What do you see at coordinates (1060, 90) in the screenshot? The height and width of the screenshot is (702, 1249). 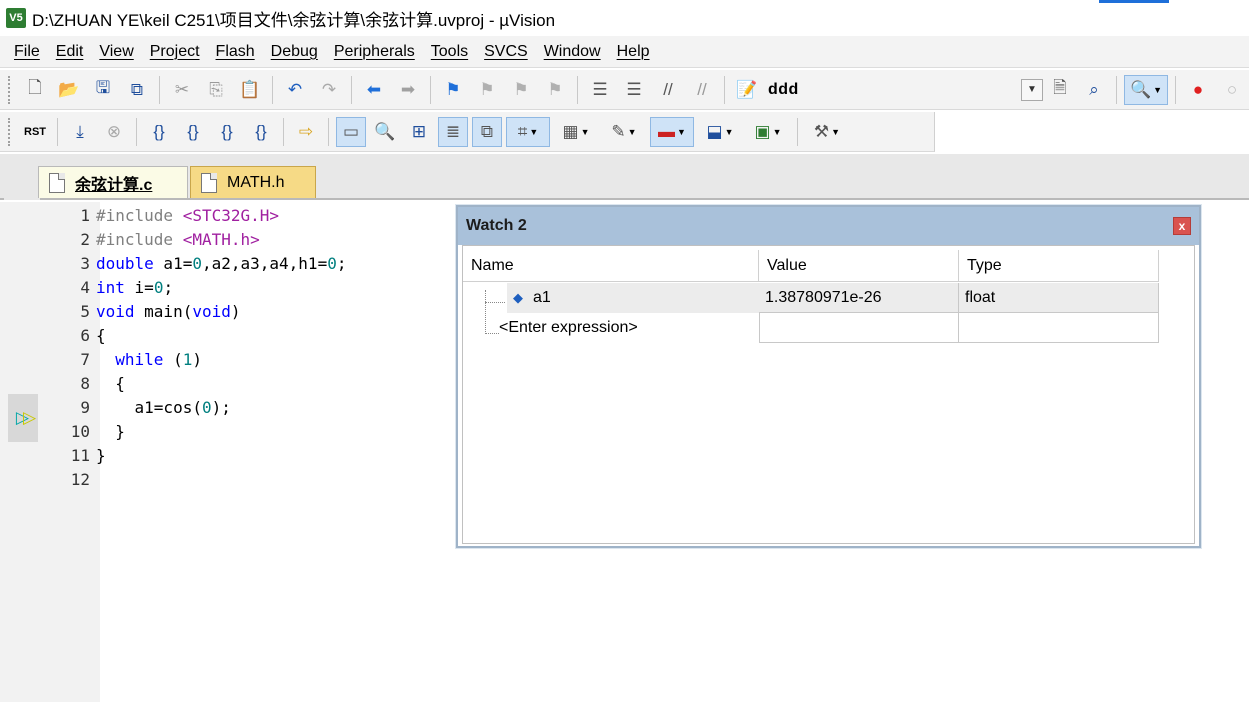 I see `incremental-find-button: 🗎` at bounding box center [1060, 90].